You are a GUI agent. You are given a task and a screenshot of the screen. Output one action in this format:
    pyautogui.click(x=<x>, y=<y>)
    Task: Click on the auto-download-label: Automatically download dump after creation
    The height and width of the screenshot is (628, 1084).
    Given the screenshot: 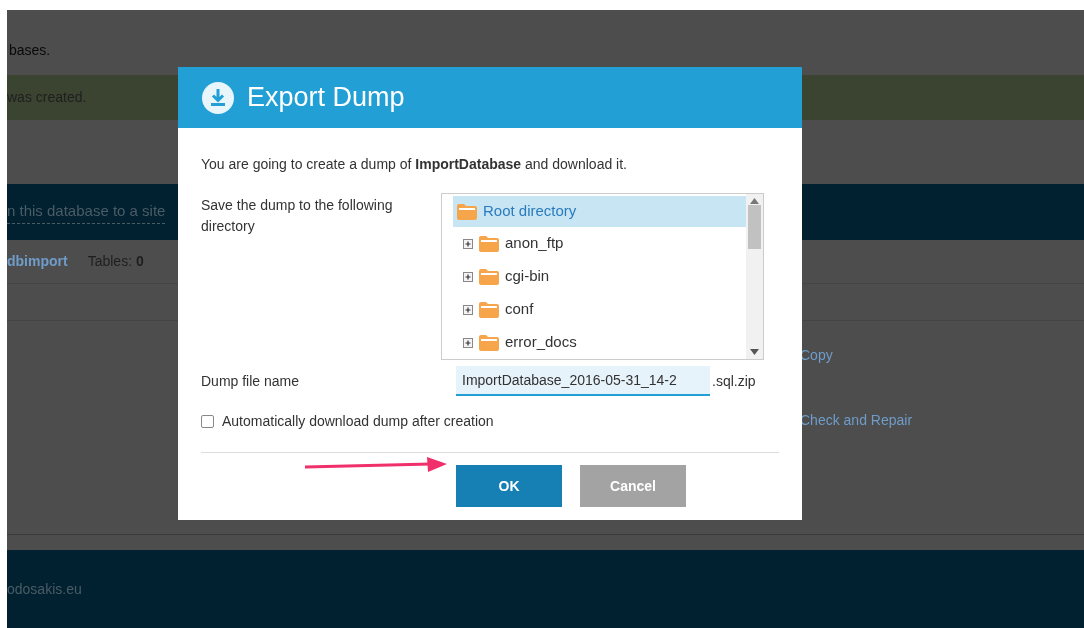 What is the action you would take?
    pyautogui.click(x=358, y=421)
    